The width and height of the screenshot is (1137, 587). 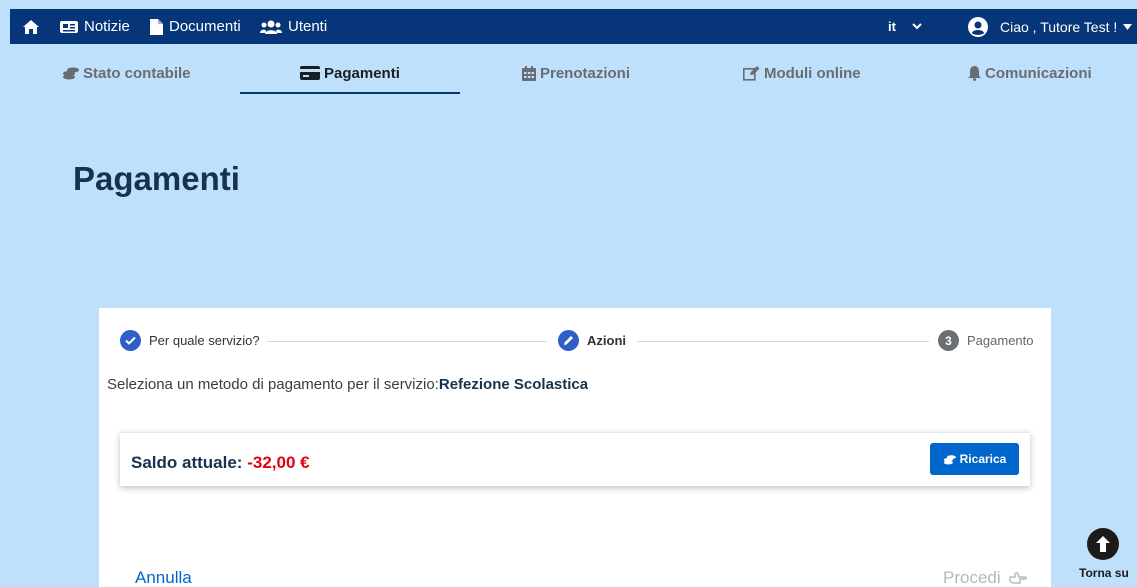 I want to click on scroll-top-label: Torna su, so click(x=1104, y=573).